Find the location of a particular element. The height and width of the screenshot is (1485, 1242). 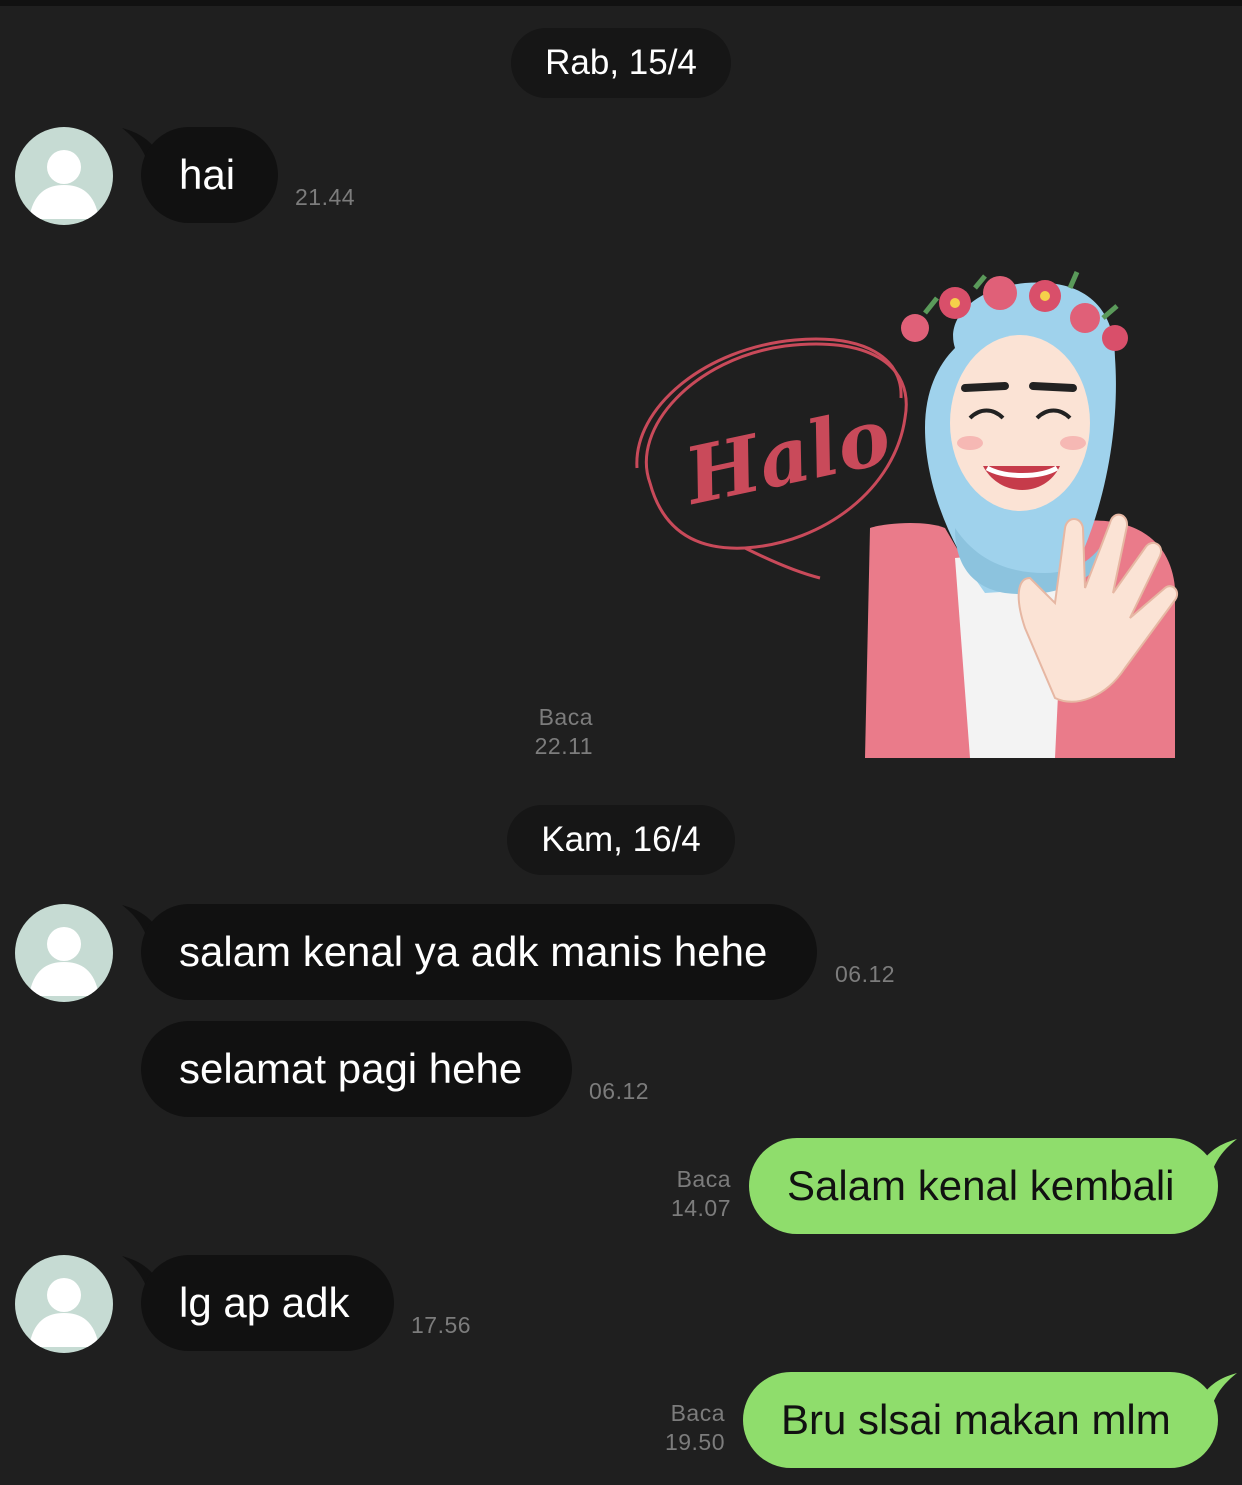

sticker-halo-text: Halo is located at coordinates (787, 457).